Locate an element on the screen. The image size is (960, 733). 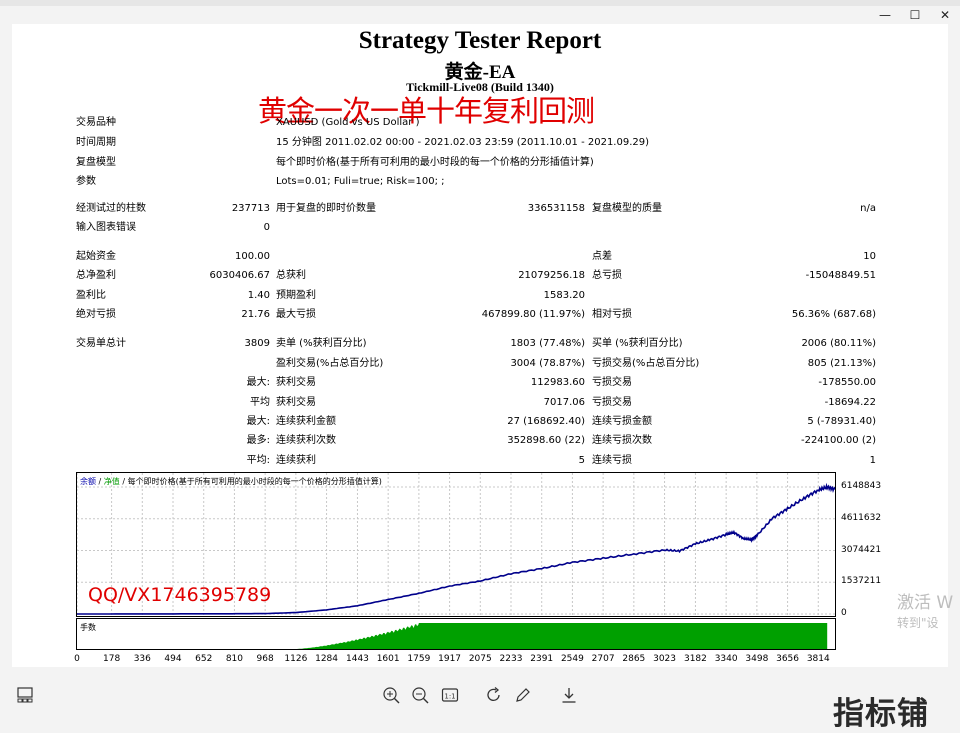
report-title: Strategy Tester Report is located at coordinates (480, 40).